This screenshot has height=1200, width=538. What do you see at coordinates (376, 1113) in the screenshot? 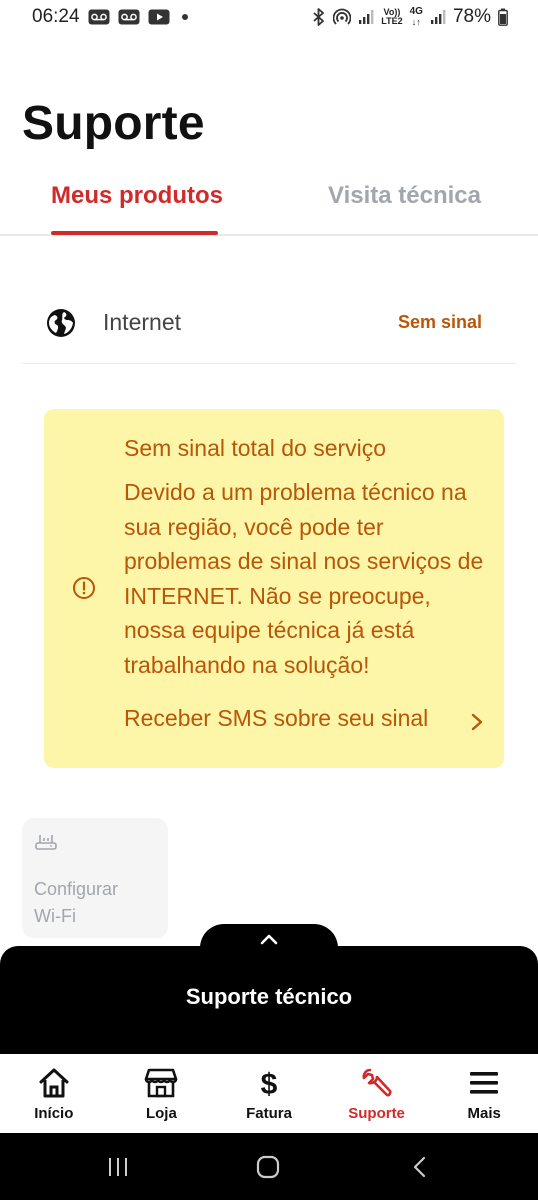
I see `nav-label: Suporte` at bounding box center [376, 1113].